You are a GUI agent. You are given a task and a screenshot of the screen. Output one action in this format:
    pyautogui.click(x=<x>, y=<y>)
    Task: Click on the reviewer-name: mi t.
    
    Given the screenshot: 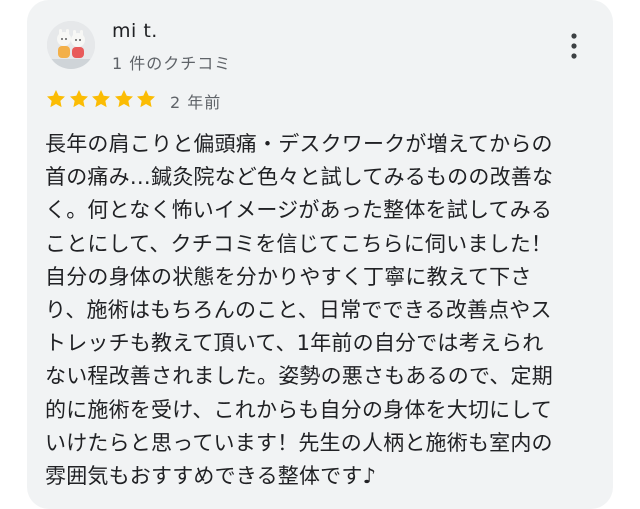 What is the action you would take?
    pyautogui.click(x=135, y=31)
    